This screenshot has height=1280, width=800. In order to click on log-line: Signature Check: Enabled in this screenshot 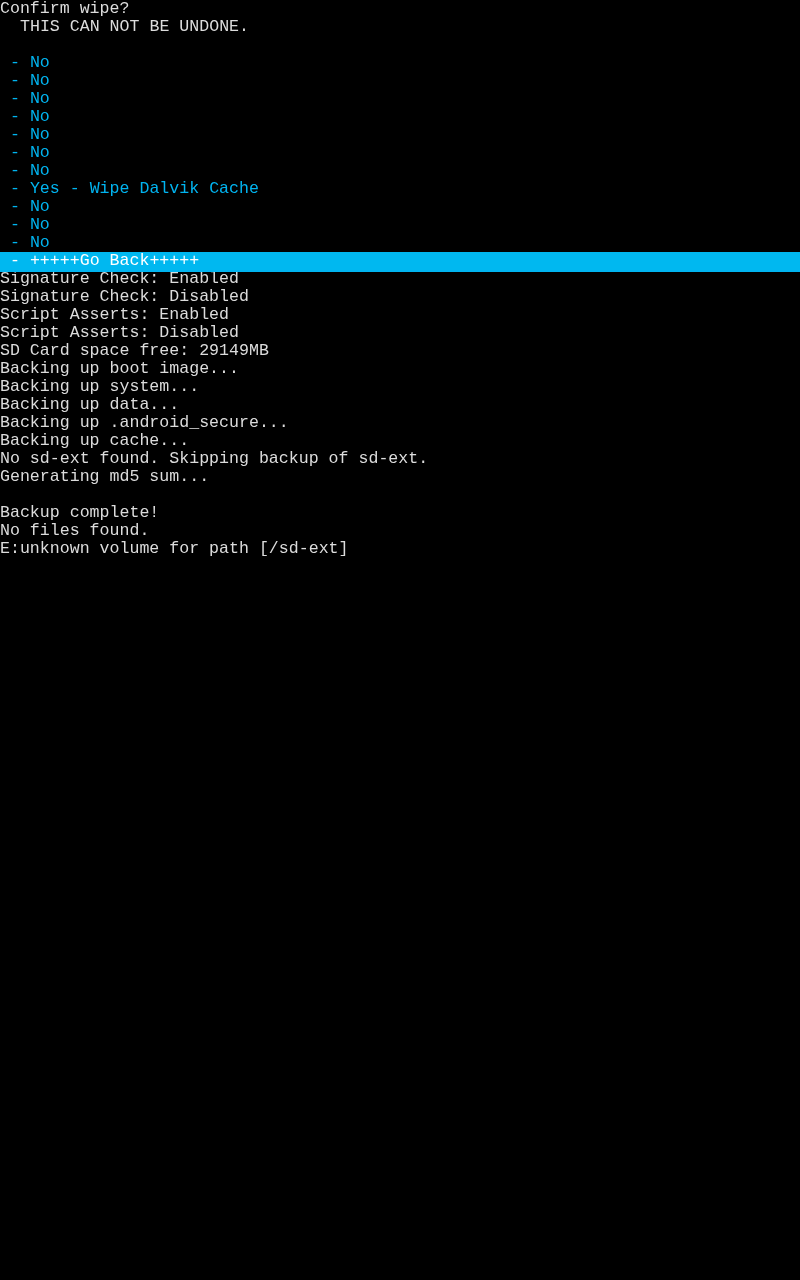, I will do `click(119, 278)`.